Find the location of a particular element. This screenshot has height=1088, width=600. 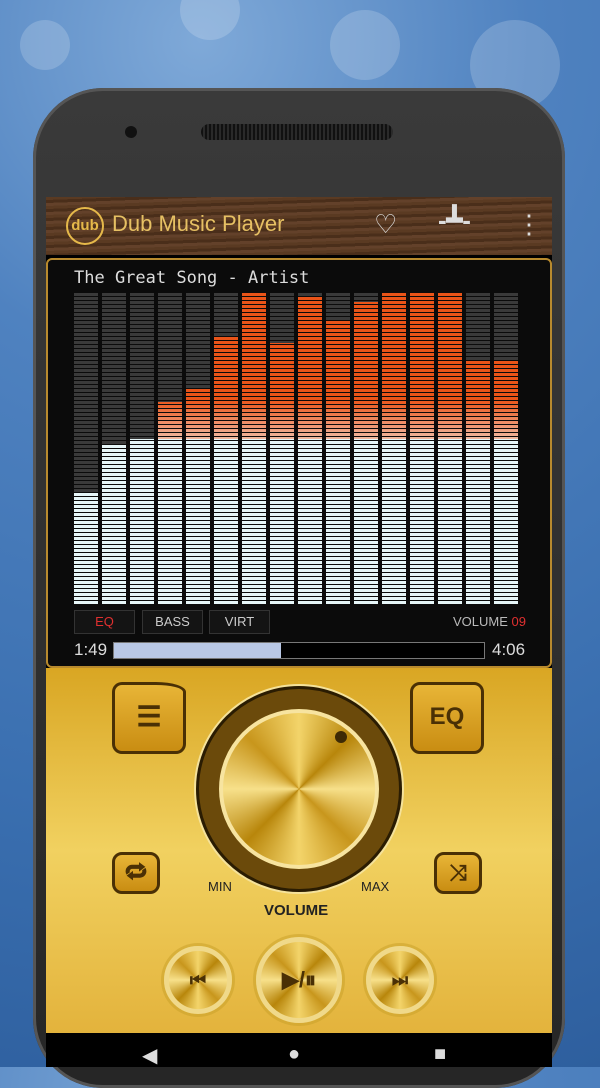

duration-time: 4:06 is located at coordinates (509, 649).